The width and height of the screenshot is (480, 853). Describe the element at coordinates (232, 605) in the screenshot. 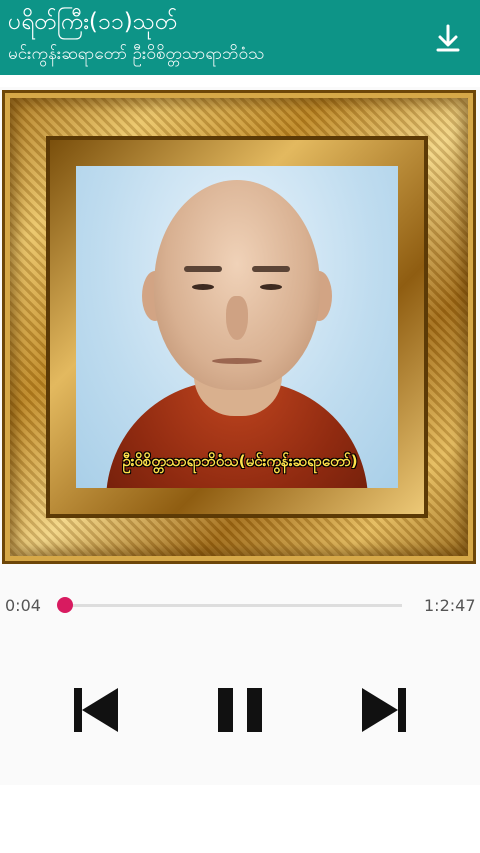

I see `seek-bar` at that location.